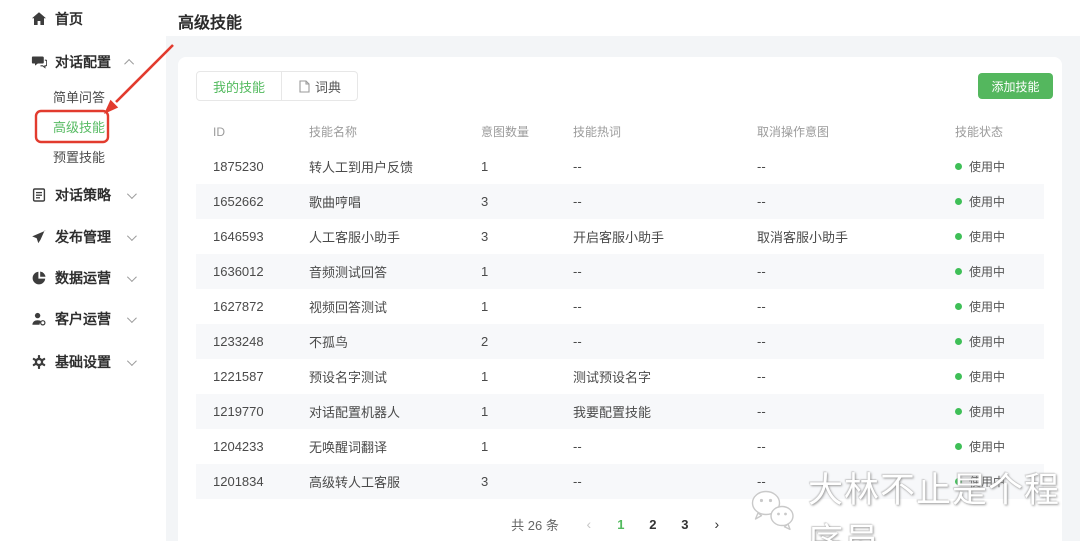  What do you see at coordinates (129, 63) in the screenshot?
I see `chevron-up-icon` at bounding box center [129, 63].